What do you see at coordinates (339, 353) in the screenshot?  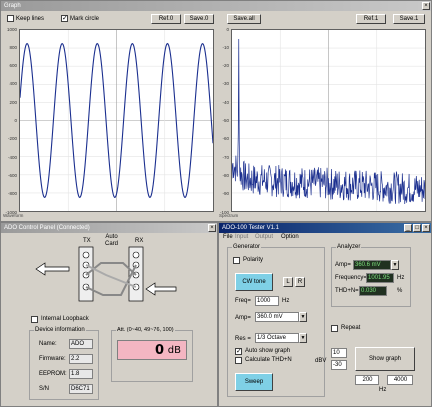 I see `dbv-top-input: 10` at bounding box center [339, 353].